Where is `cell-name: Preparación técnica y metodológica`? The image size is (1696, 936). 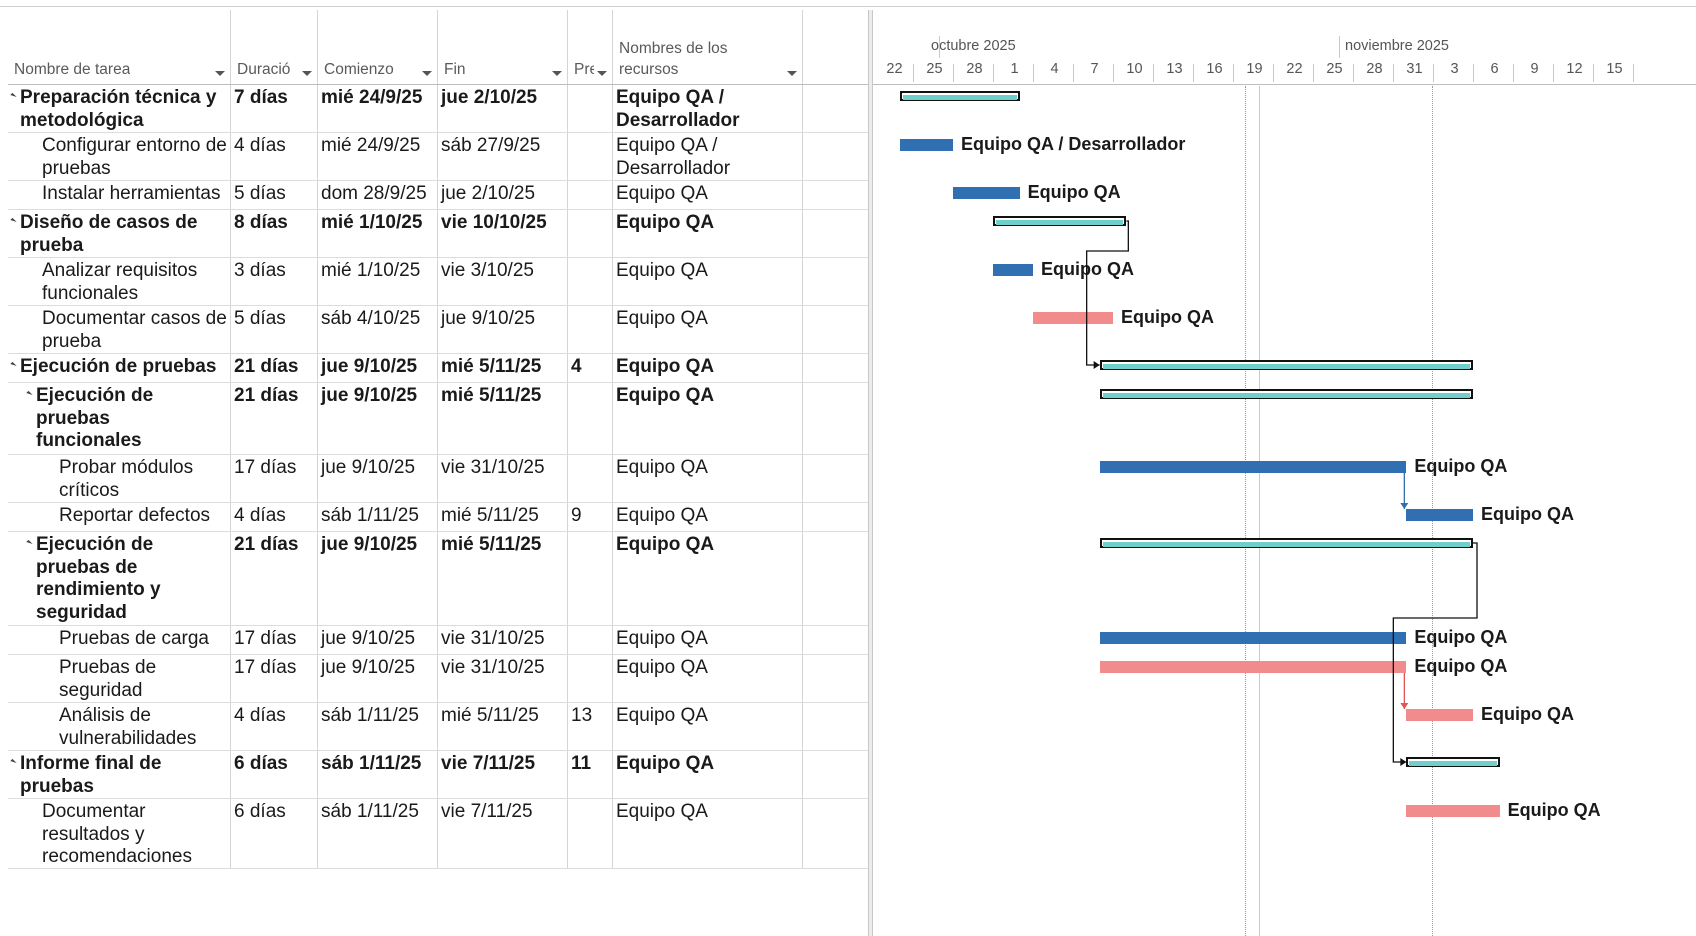 cell-name: Preparación técnica y metodológica is located at coordinates (119, 108).